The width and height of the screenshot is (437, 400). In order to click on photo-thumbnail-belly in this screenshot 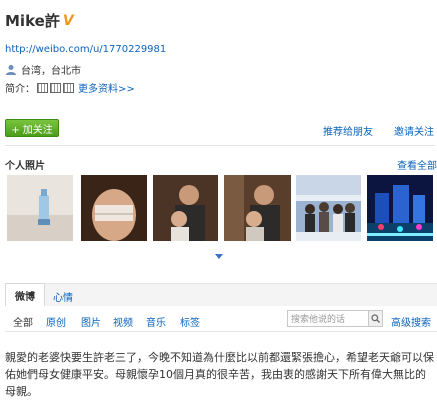, I will do `click(114, 208)`.